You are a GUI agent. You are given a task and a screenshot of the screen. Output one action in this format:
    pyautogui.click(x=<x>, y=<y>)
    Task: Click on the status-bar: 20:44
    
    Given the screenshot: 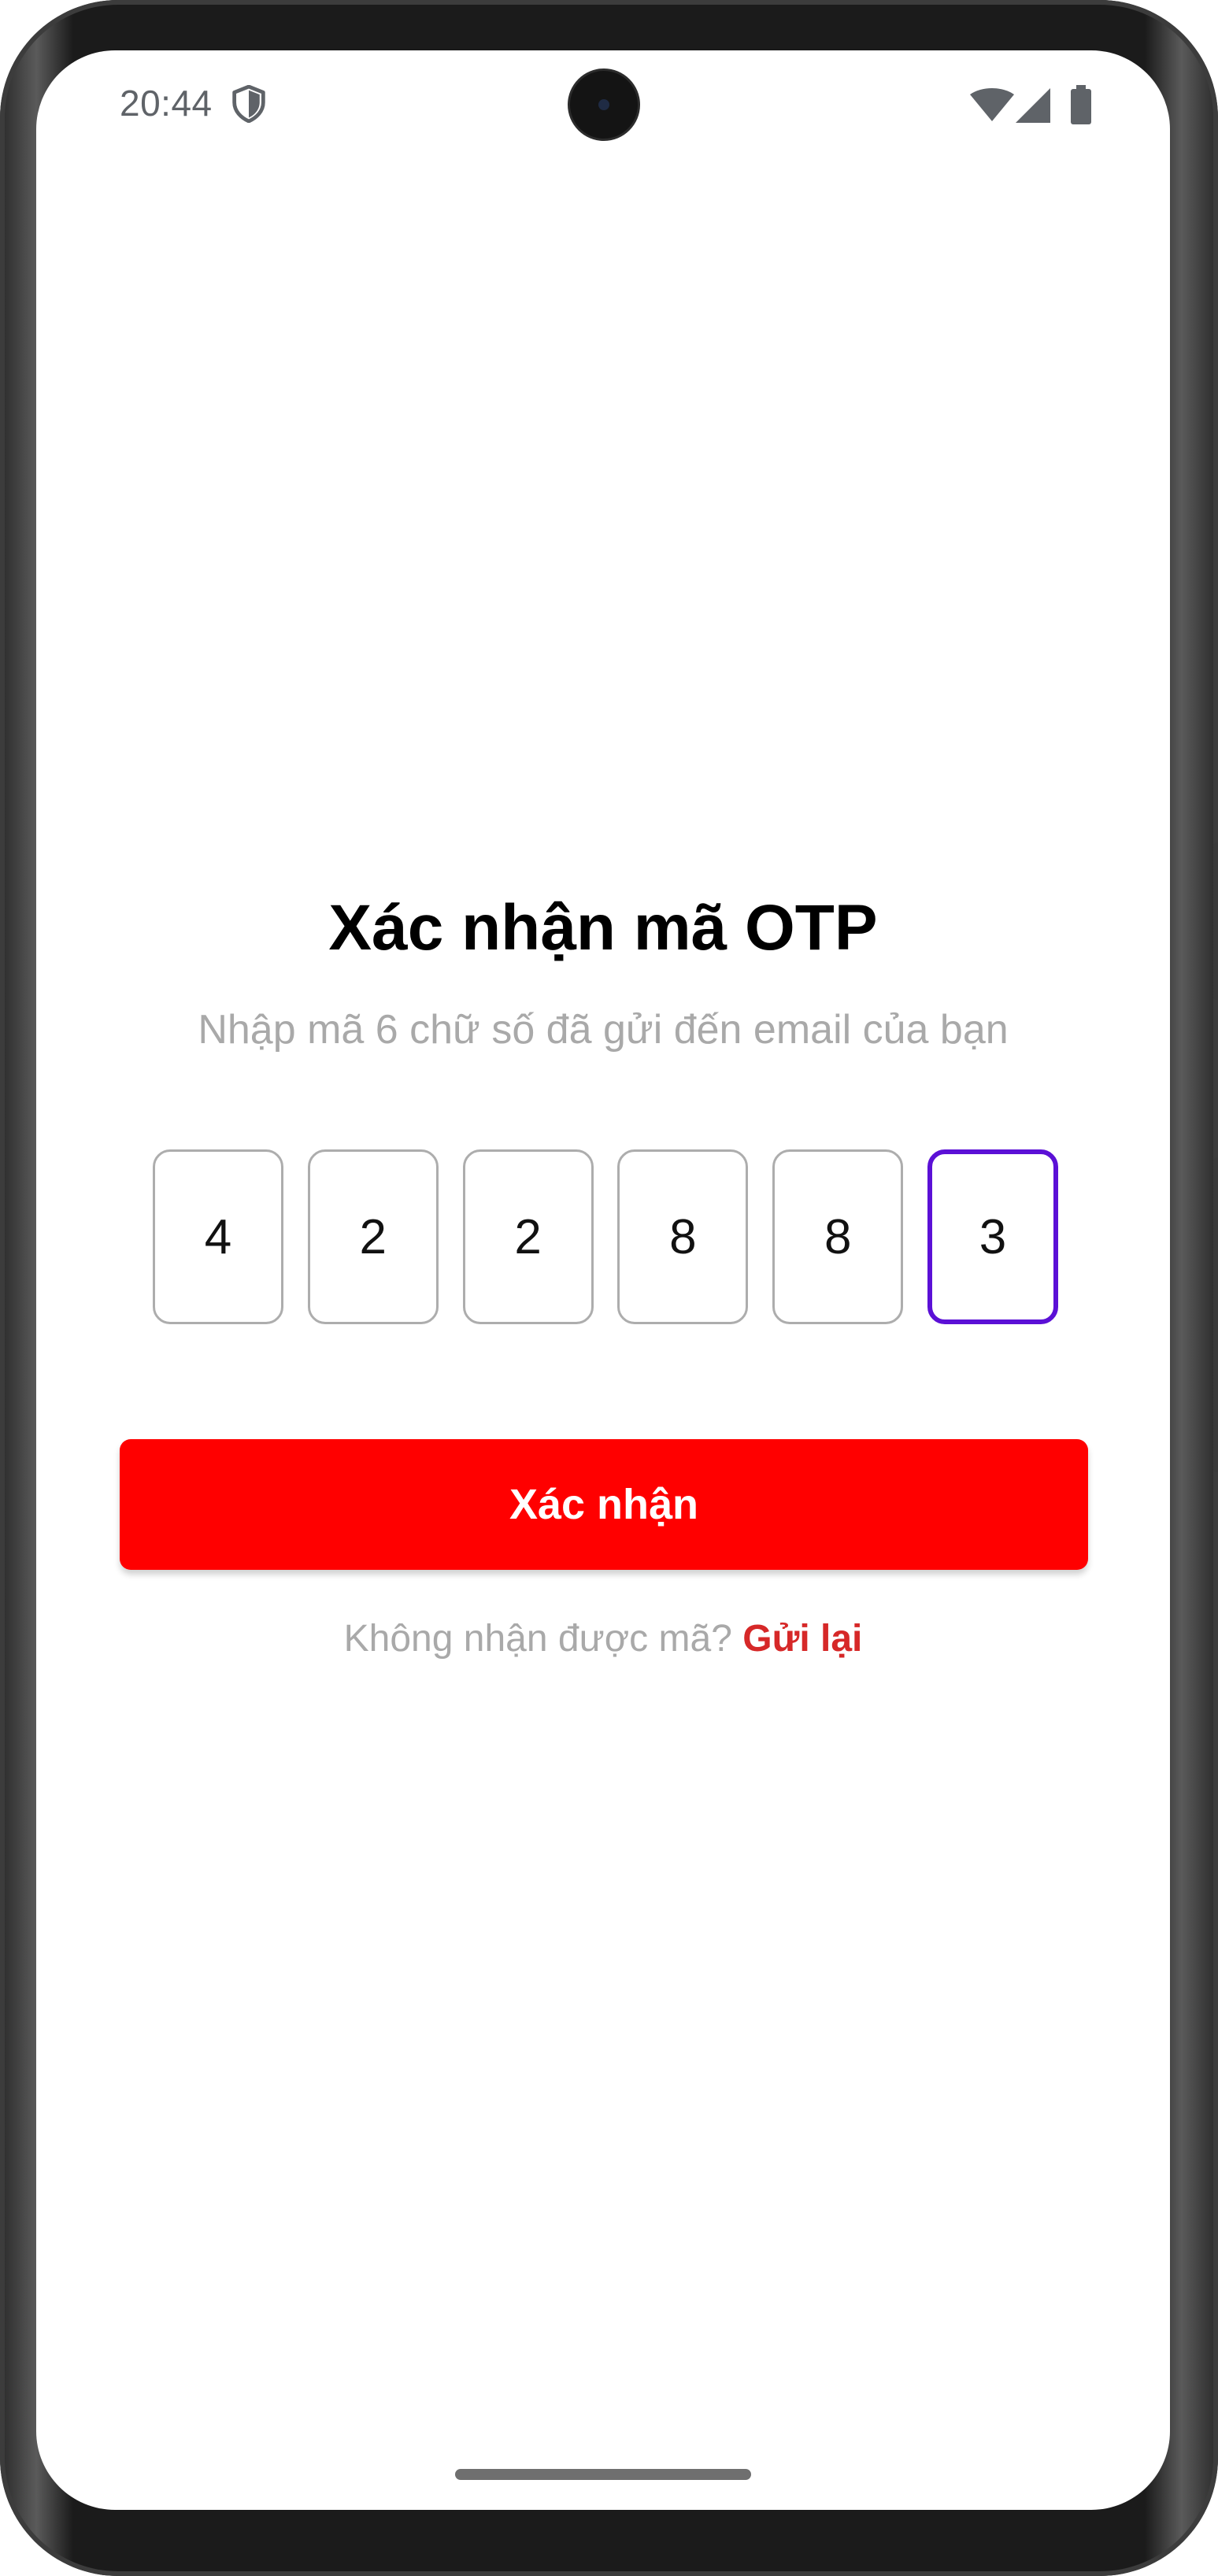 What is the action you would take?
    pyautogui.click(x=603, y=109)
    